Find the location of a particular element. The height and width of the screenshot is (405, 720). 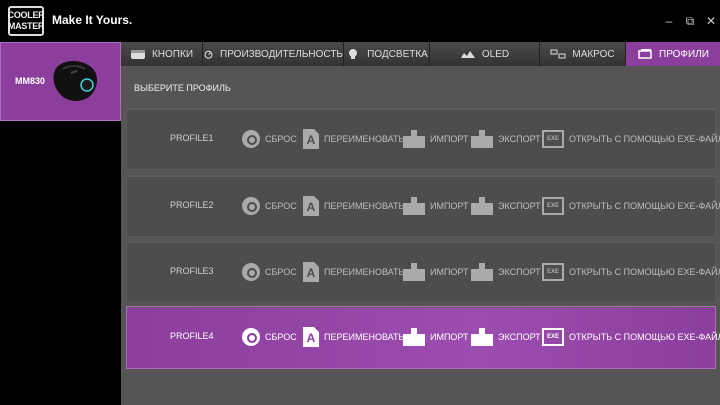

device-card-mm830: MM830 is located at coordinates (60, 81).